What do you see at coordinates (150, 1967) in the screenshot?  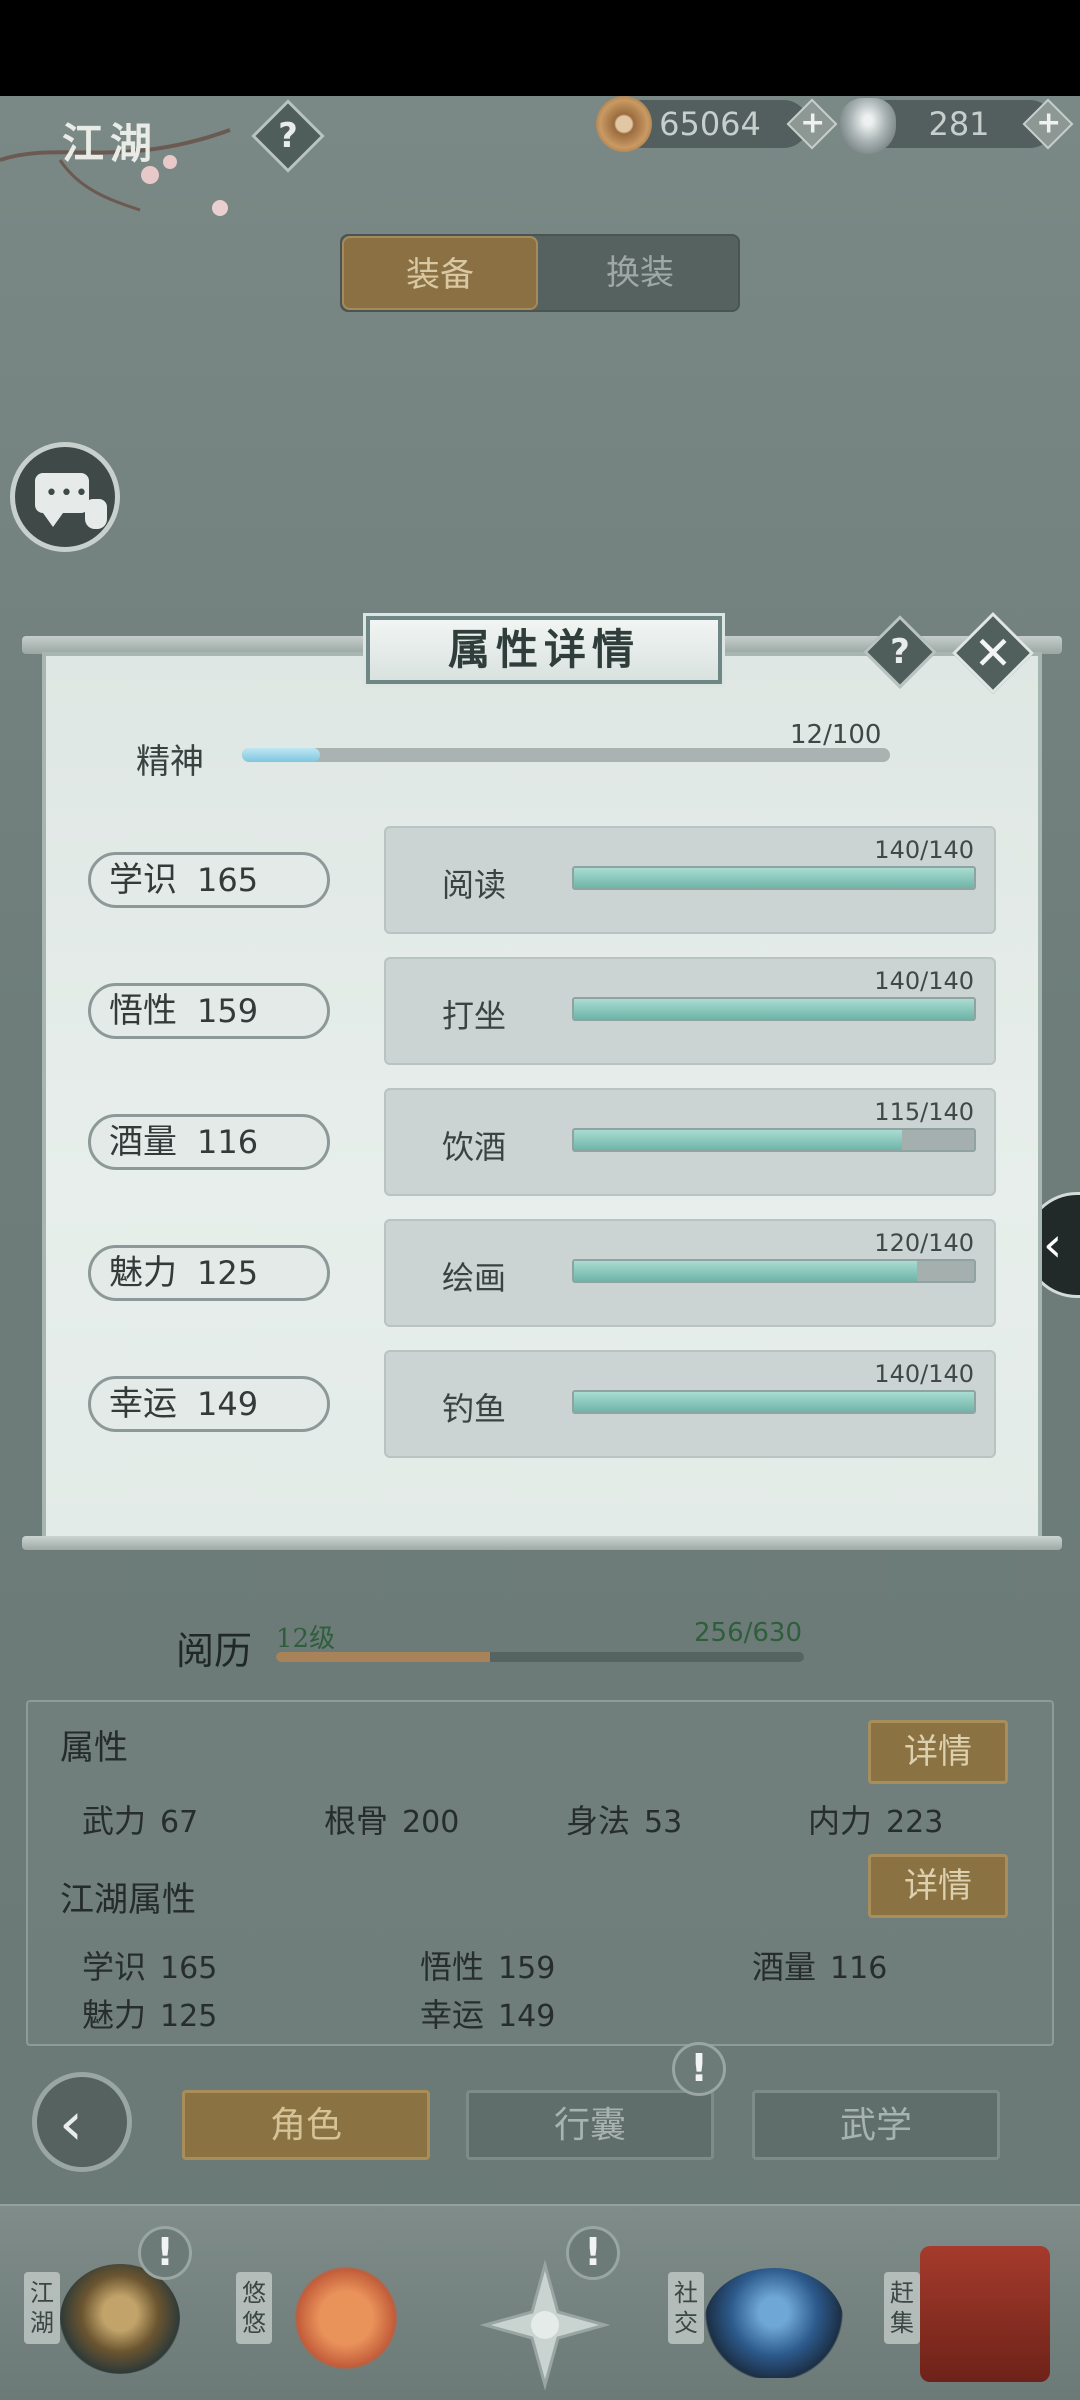 I see `jianghu-attr-item: 学识 165` at bounding box center [150, 1967].